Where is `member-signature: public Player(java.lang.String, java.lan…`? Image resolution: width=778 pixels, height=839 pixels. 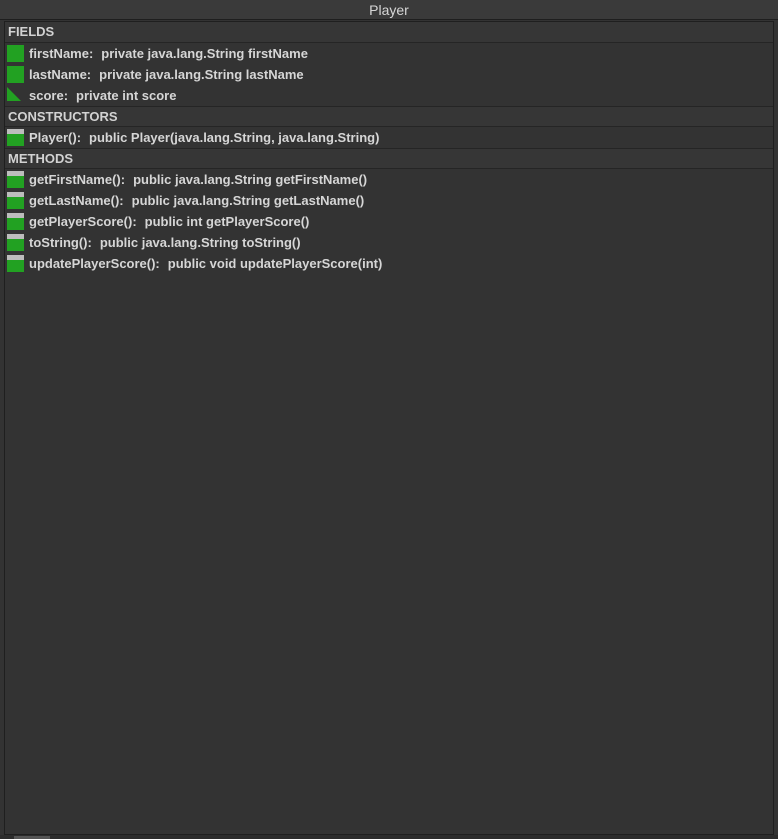 member-signature: public Player(java.lang.String, java.lan… is located at coordinates (234, 137).